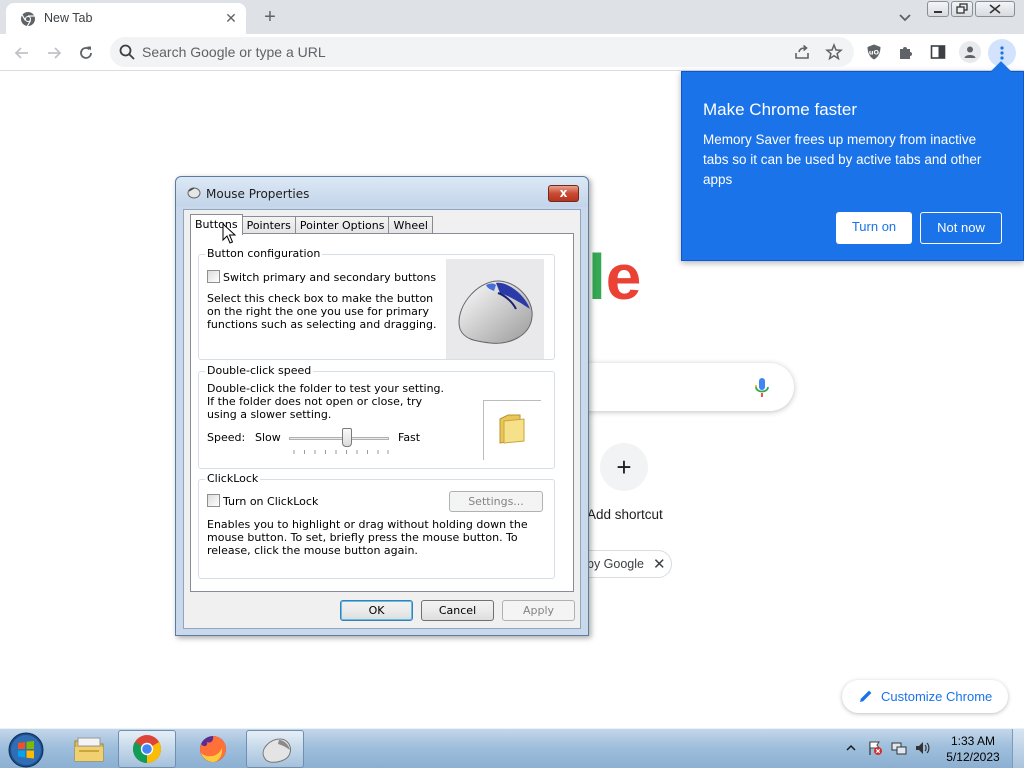 The height and width of the screenshot is (768, 1024). What do you see at coordinates (264, 253) in the screenshot?
I see `group-label: Button configuration` at bounding box center [264, 253].